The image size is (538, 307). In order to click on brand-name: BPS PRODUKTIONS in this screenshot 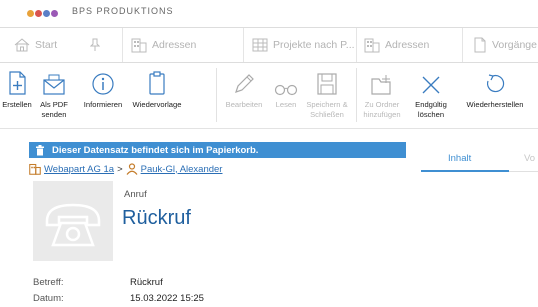, I will do `click(123, 11)`.